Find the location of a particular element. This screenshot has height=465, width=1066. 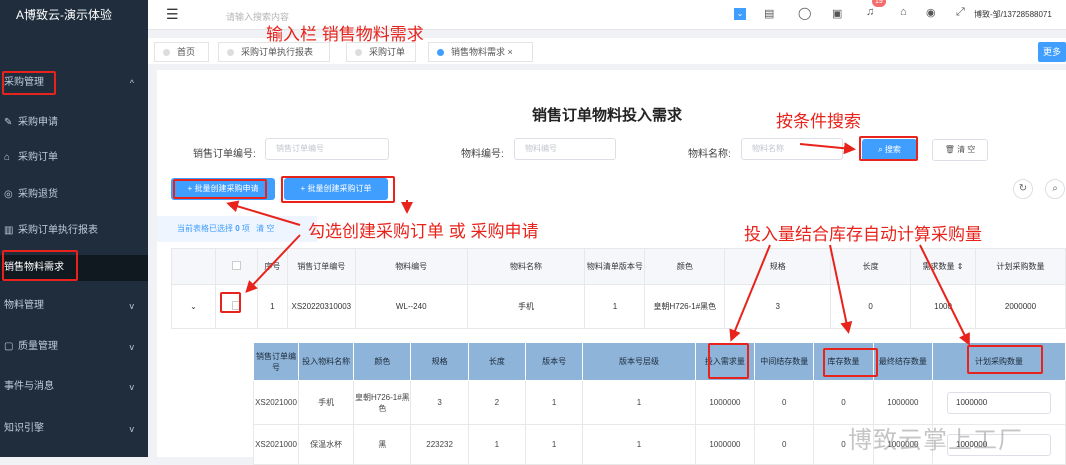

watermark-text: 博致云掌上工厂 is located at coordinates (935, 440).